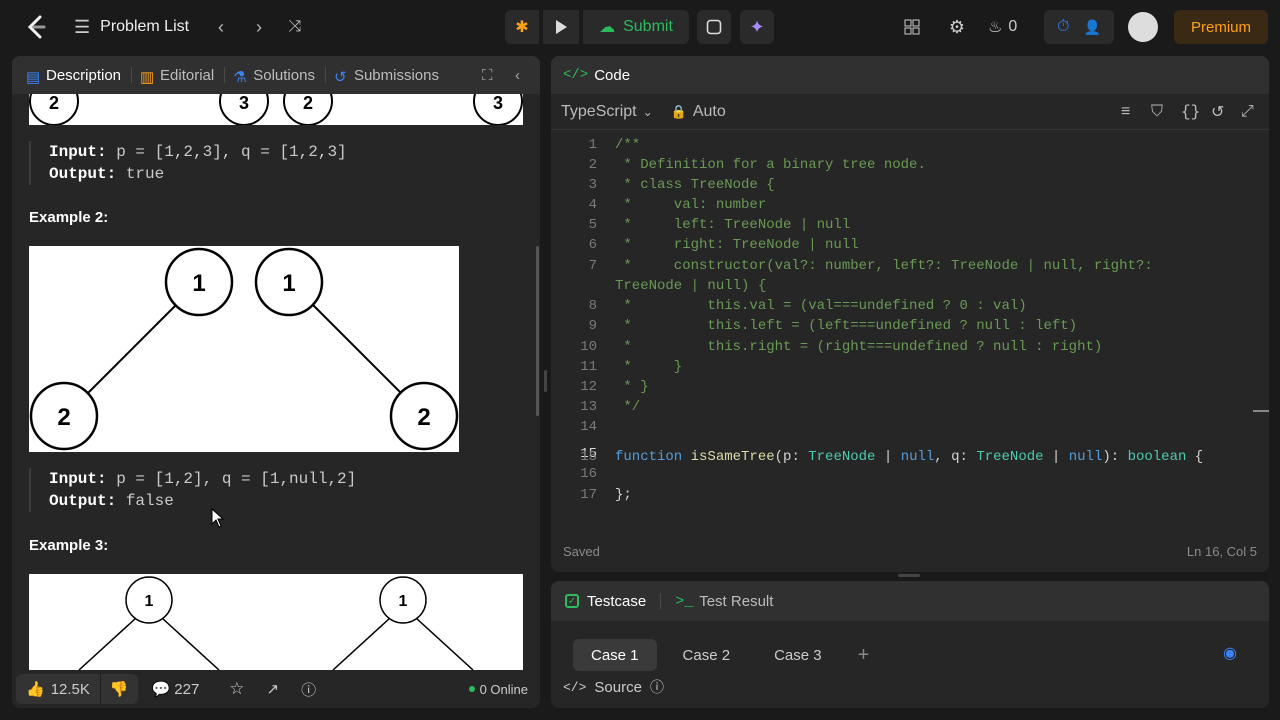 The height and width of the screenshot is (720, 1280). I want to click on input-value: p = [1,2,3], q = [1,2,3], so click(226, 152).